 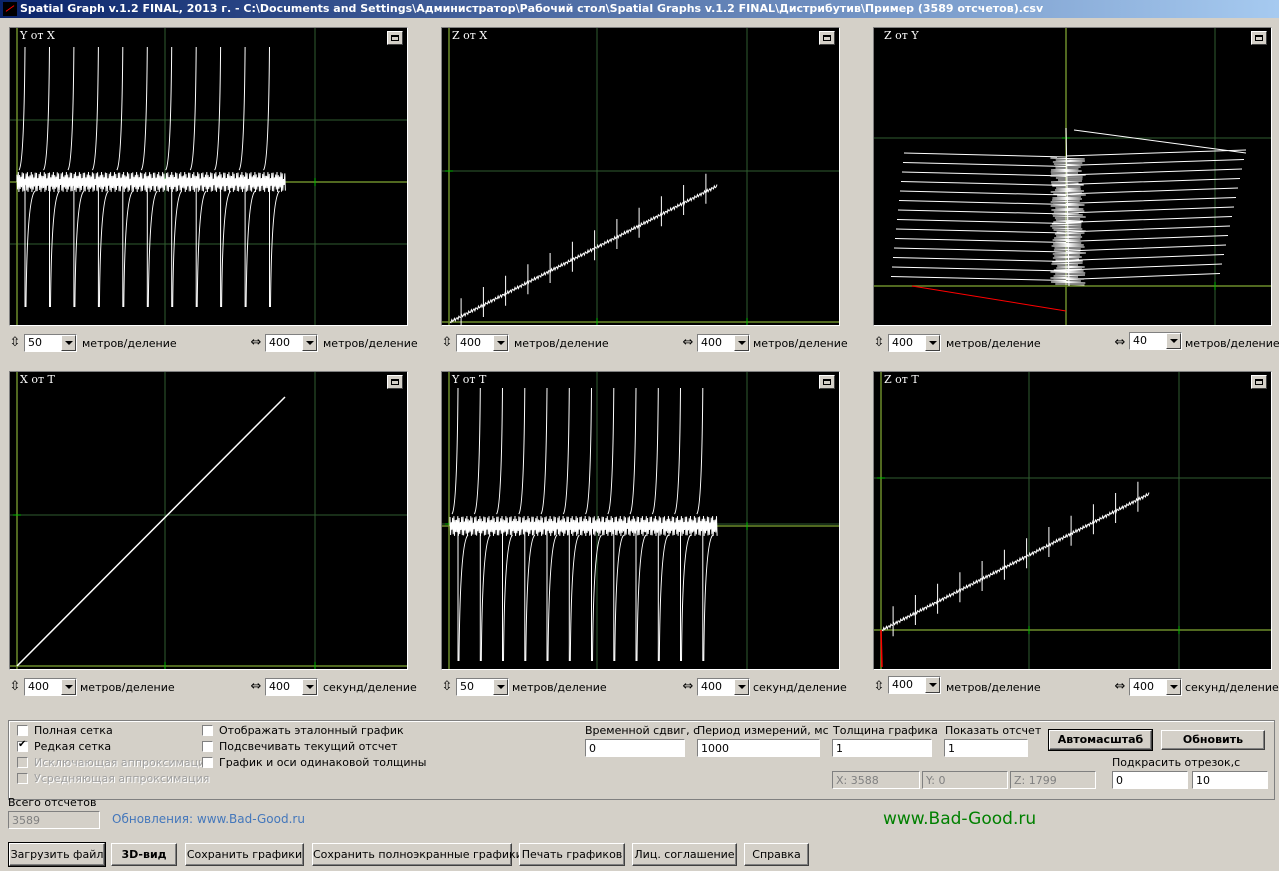 I want to click on x-readout-field: X: 3588, so click(x=876, y=780).